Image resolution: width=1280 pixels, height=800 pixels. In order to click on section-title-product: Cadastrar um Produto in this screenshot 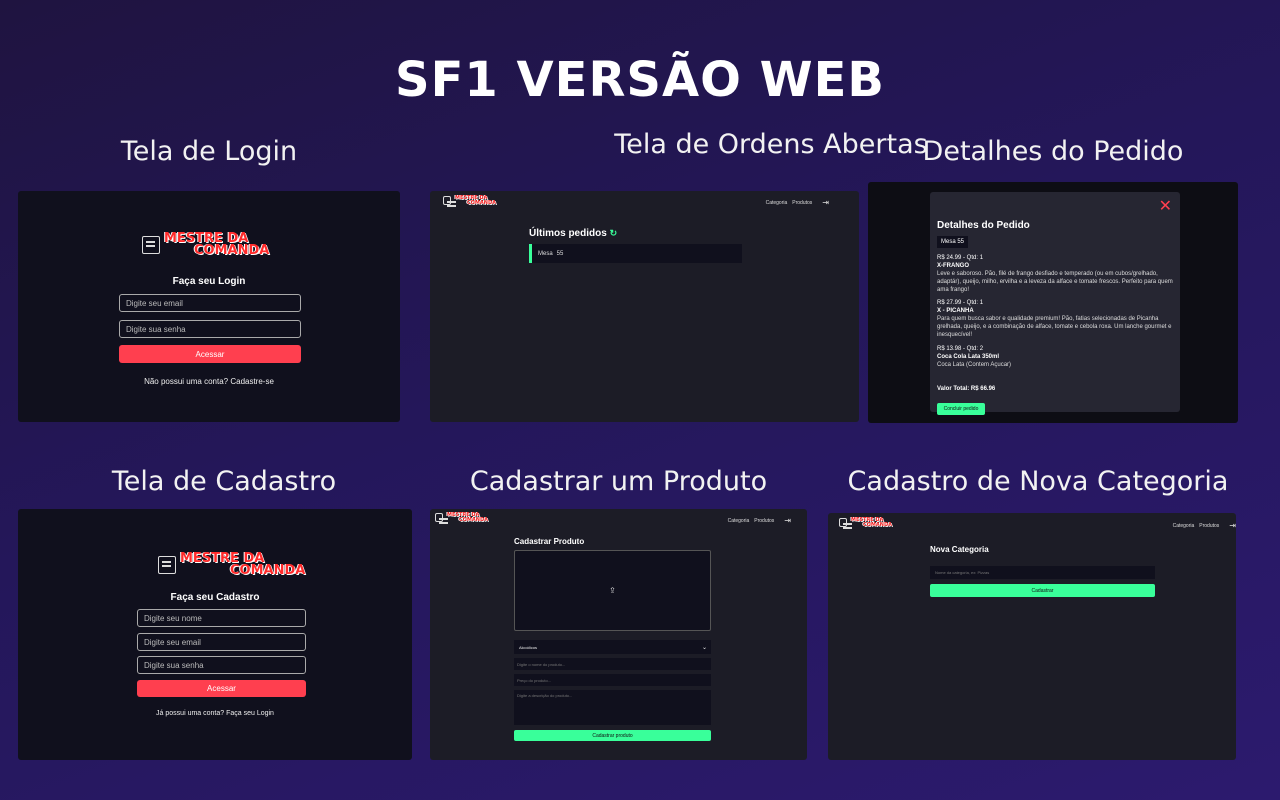, I will do `click(618, 481)`.